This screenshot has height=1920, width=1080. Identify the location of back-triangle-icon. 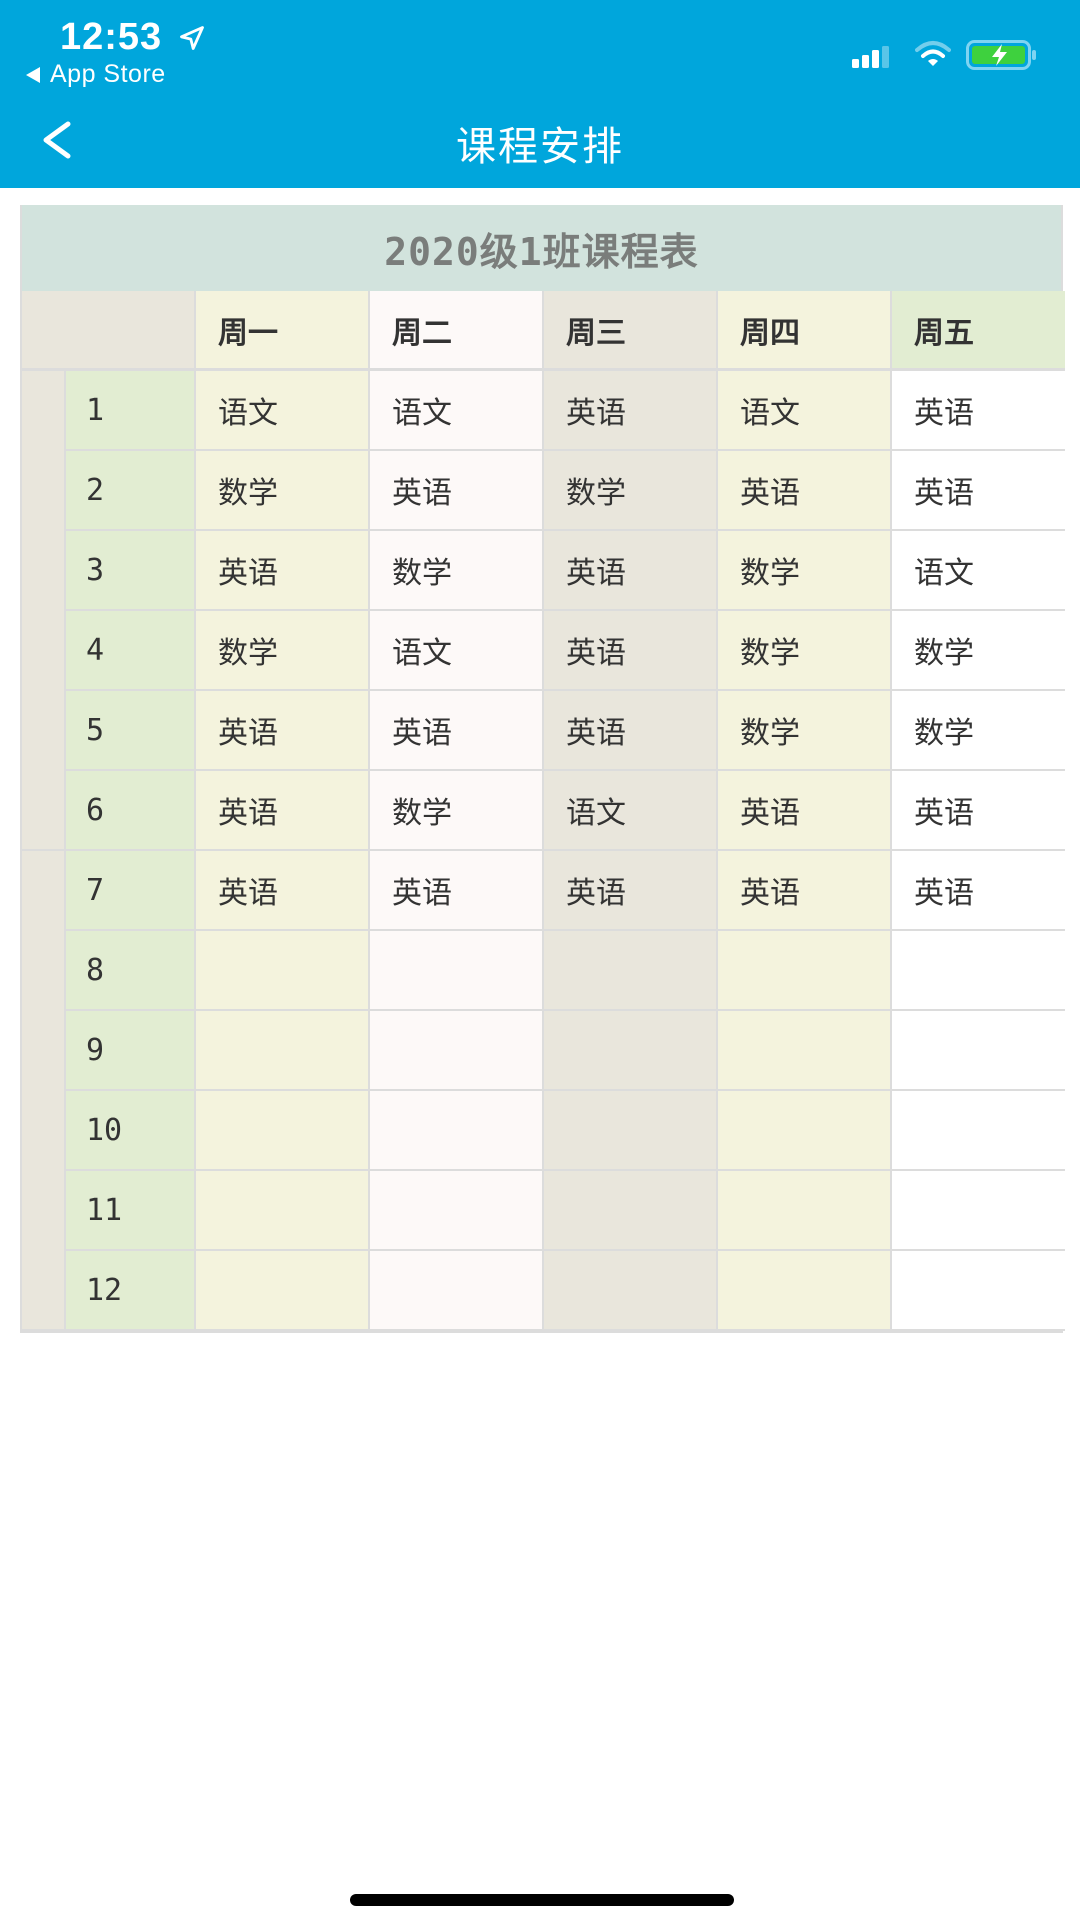
(33, 74).